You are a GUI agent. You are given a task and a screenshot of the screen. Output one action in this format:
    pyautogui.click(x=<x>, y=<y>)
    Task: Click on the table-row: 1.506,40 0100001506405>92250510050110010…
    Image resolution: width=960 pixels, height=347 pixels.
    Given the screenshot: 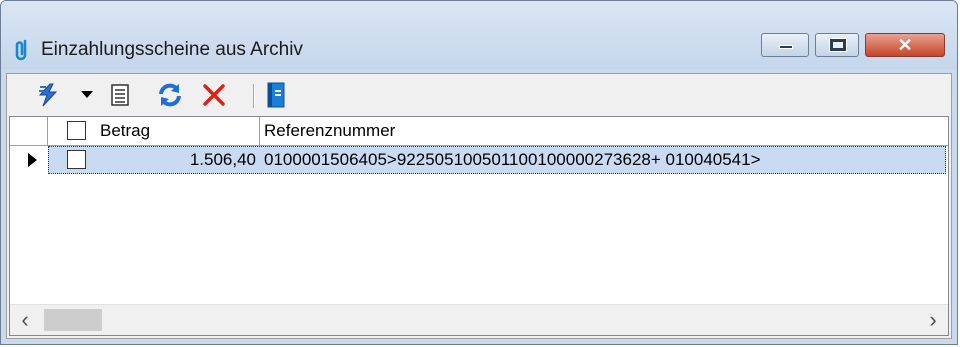 What is the action you would take?
    pyautogui.click(x=479, y=160)
    